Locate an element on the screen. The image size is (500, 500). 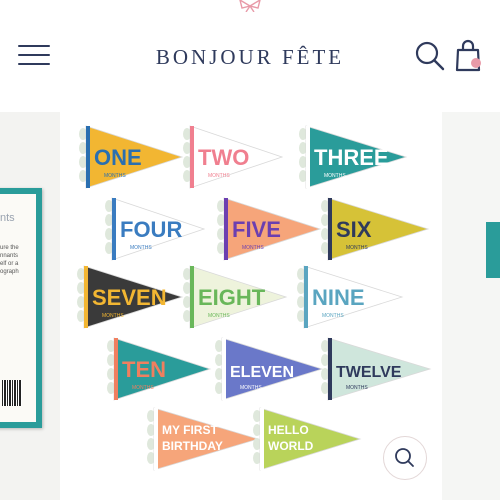
pennant-4: FOUR MONTHS is located at coordinates (155, 229).